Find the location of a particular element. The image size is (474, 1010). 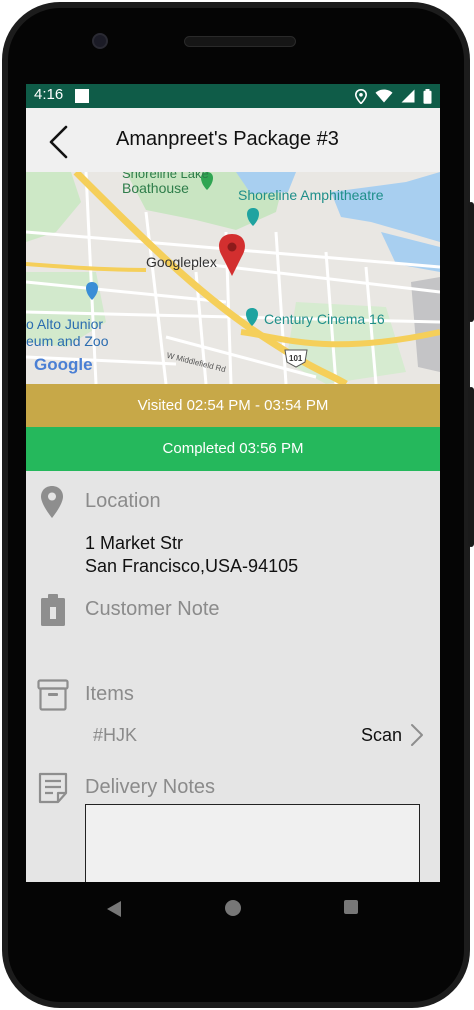

front-camera is located at coordinates (100, 41).